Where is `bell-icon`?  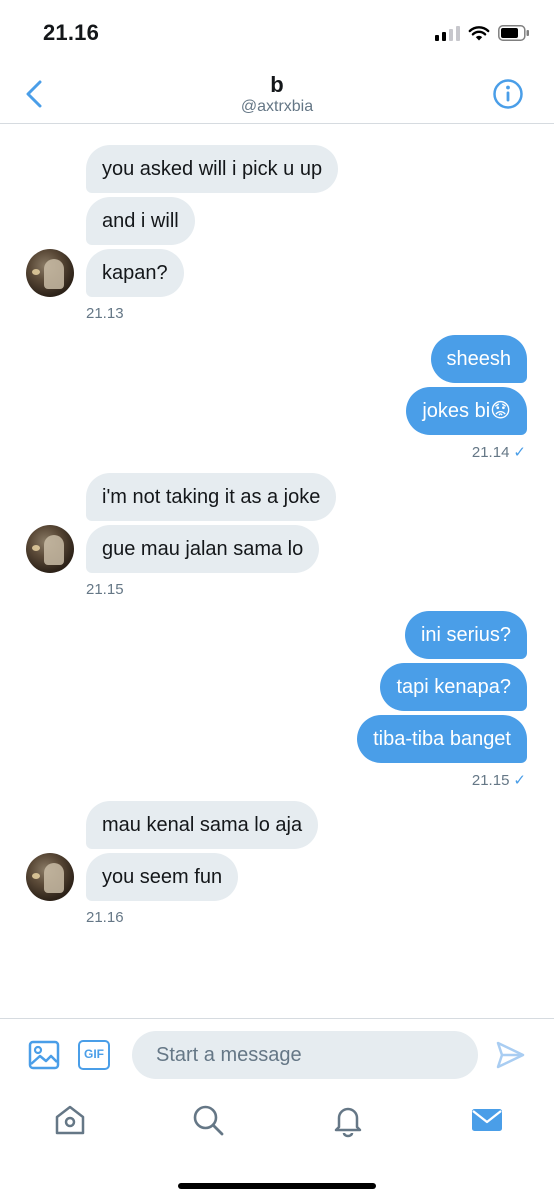 bell-icon is located at coordinates (348, 1120).